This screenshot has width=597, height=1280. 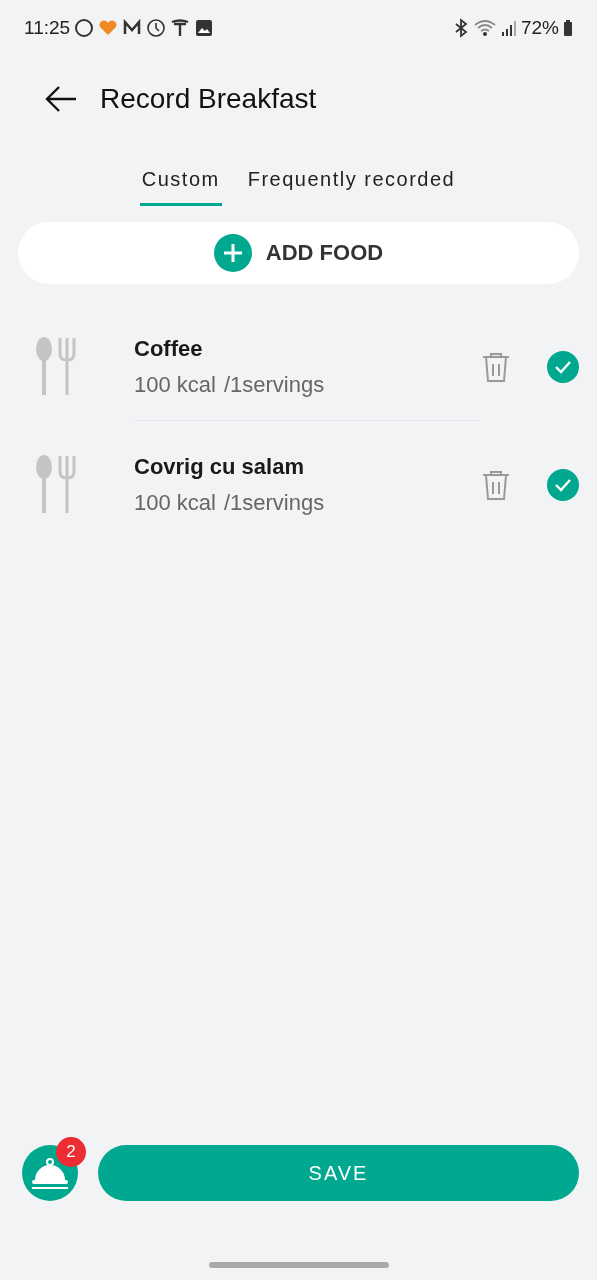 What do you see at coordinates (50, 1173) in the screenshot?
I see `cloche-icon` at bounding box center [50, 1173].